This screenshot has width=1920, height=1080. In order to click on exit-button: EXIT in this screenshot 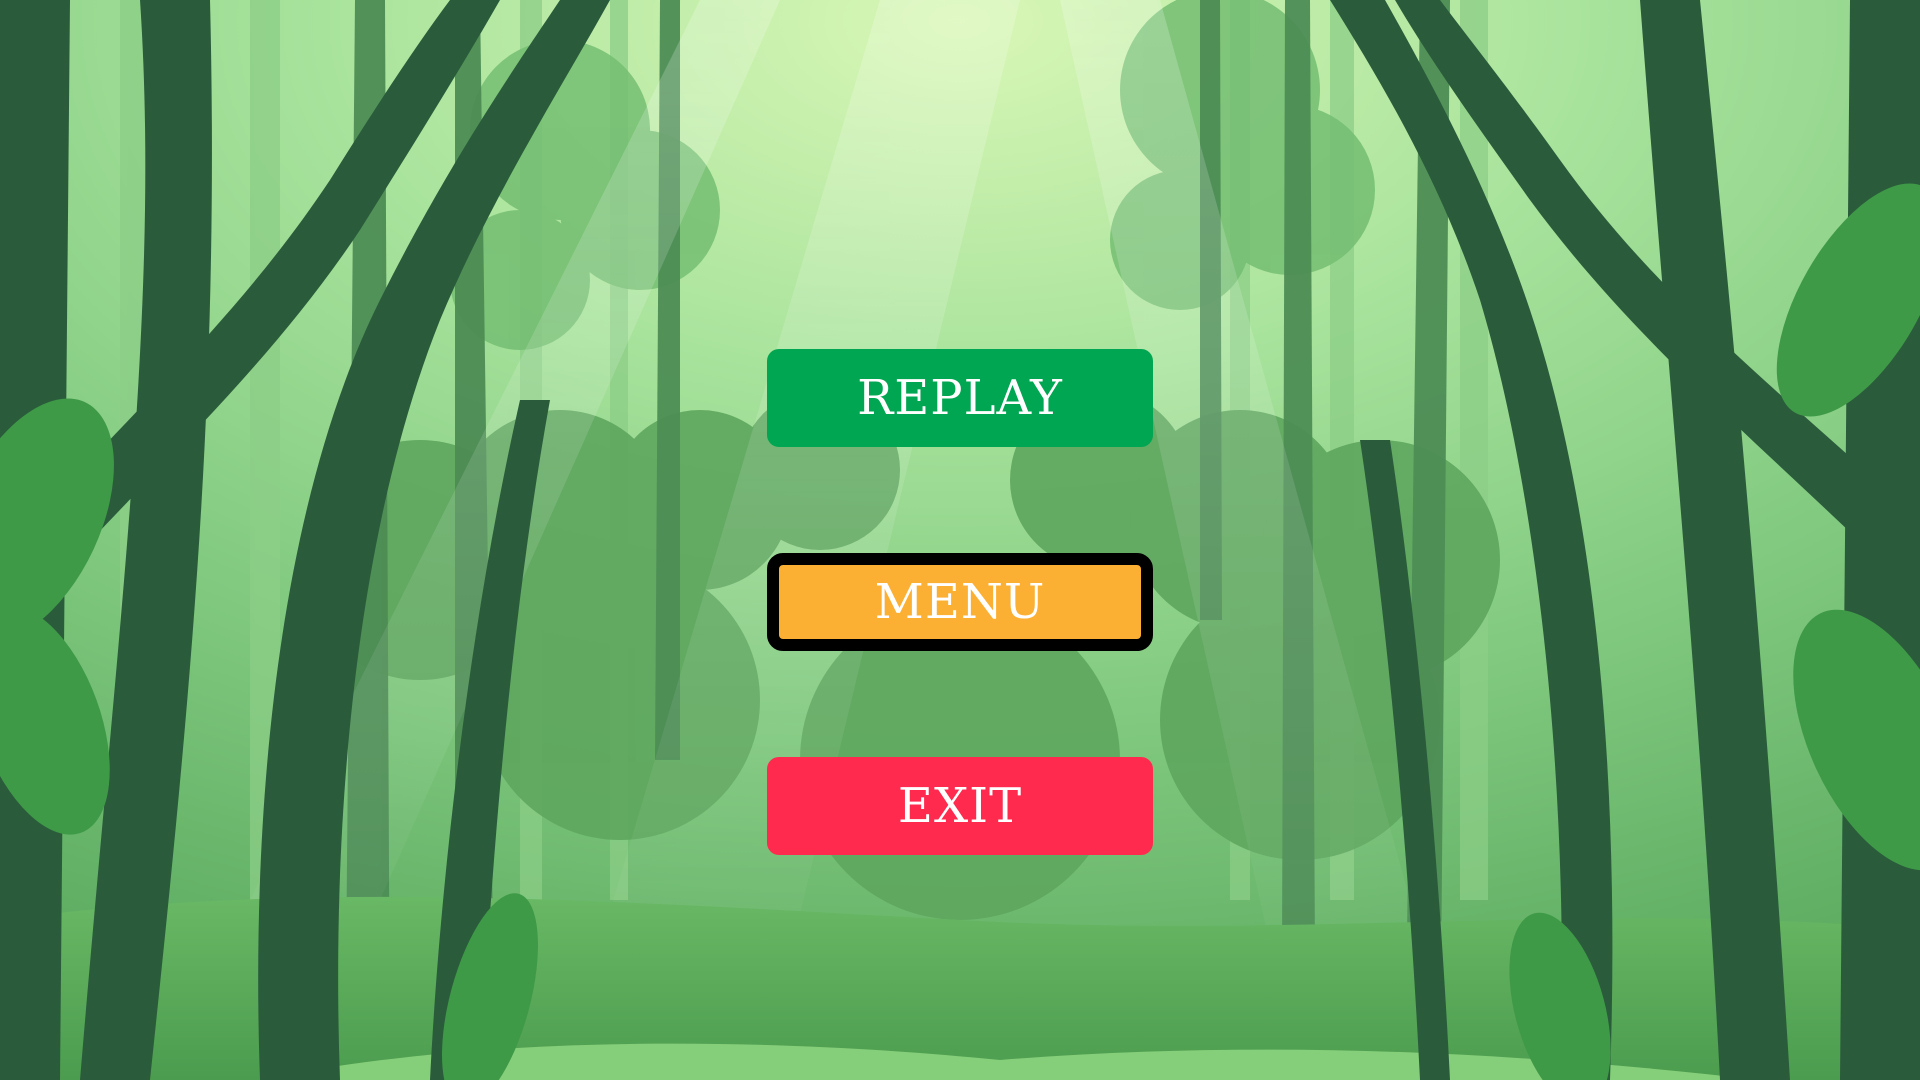, I will do `click(960, 806)`.